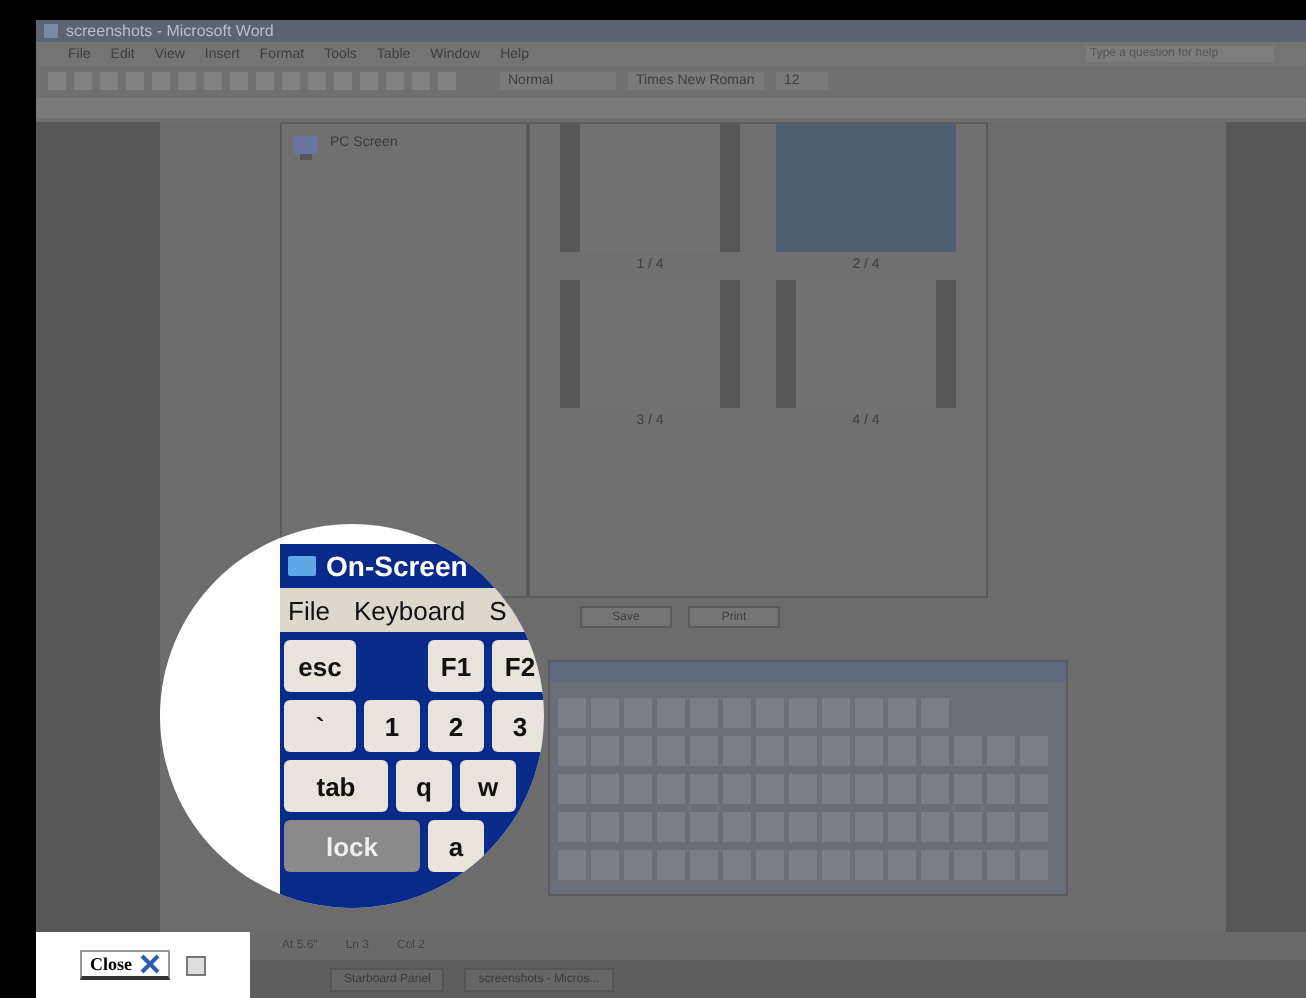 This screenshot has width=1306, height=998. Describe the element at coordinates (336, 786) in the screenshot. I see `keyboard-key: tab` at that location.